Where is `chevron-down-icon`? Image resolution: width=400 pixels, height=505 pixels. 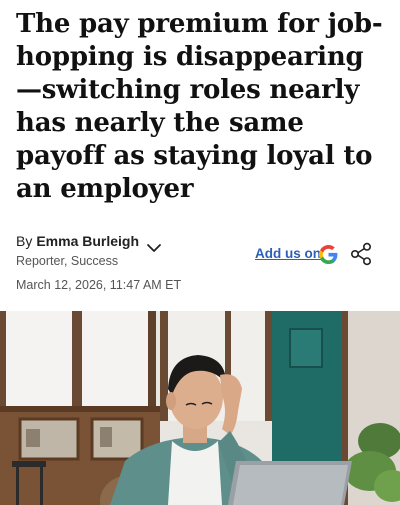 chevron-down-icon is located at coordinates (154, 248).